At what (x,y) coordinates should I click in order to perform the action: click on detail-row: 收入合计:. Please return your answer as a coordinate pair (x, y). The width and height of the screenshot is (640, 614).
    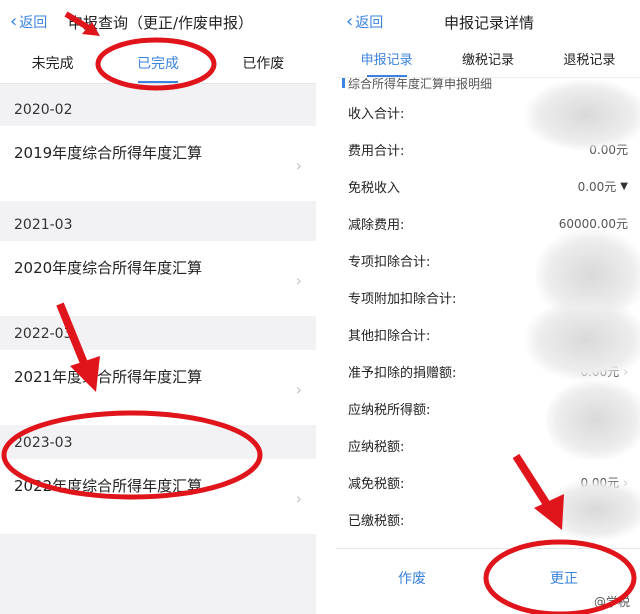
    Looking at the image, I should click on (488, 112).